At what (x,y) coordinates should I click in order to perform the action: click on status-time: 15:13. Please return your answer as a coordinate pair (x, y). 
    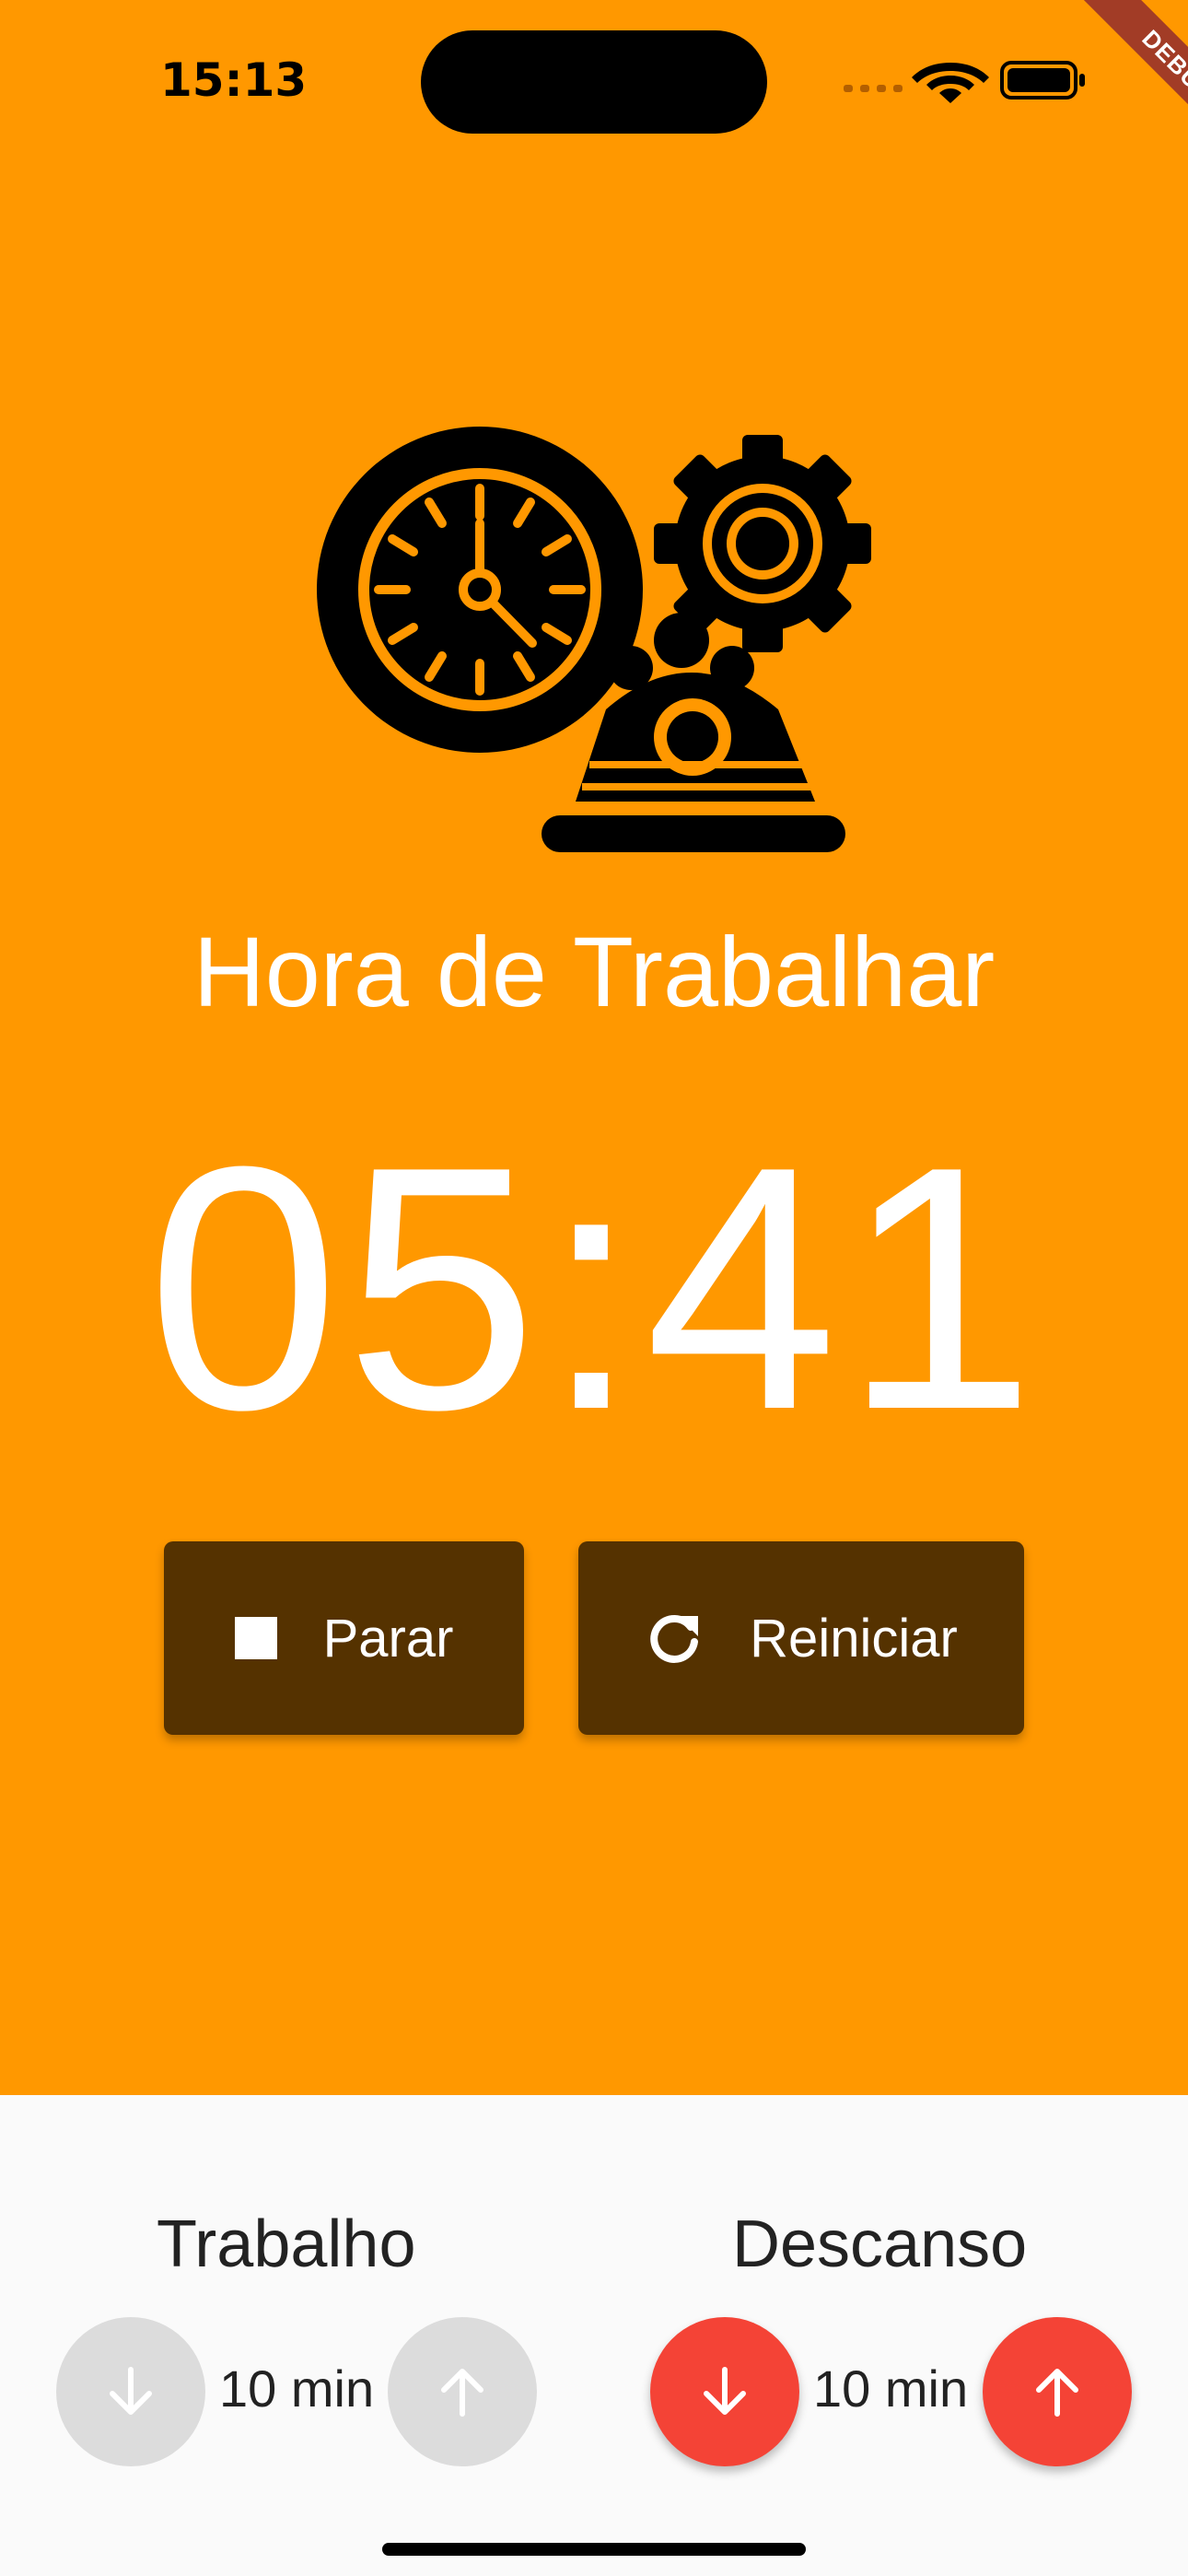
    Looking at the image, I should click on (234, 80).